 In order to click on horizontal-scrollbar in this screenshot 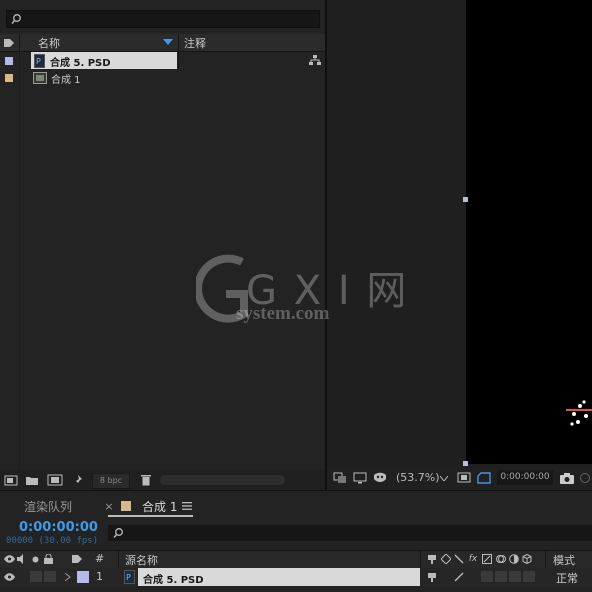, I will do `click(222, 480)`.